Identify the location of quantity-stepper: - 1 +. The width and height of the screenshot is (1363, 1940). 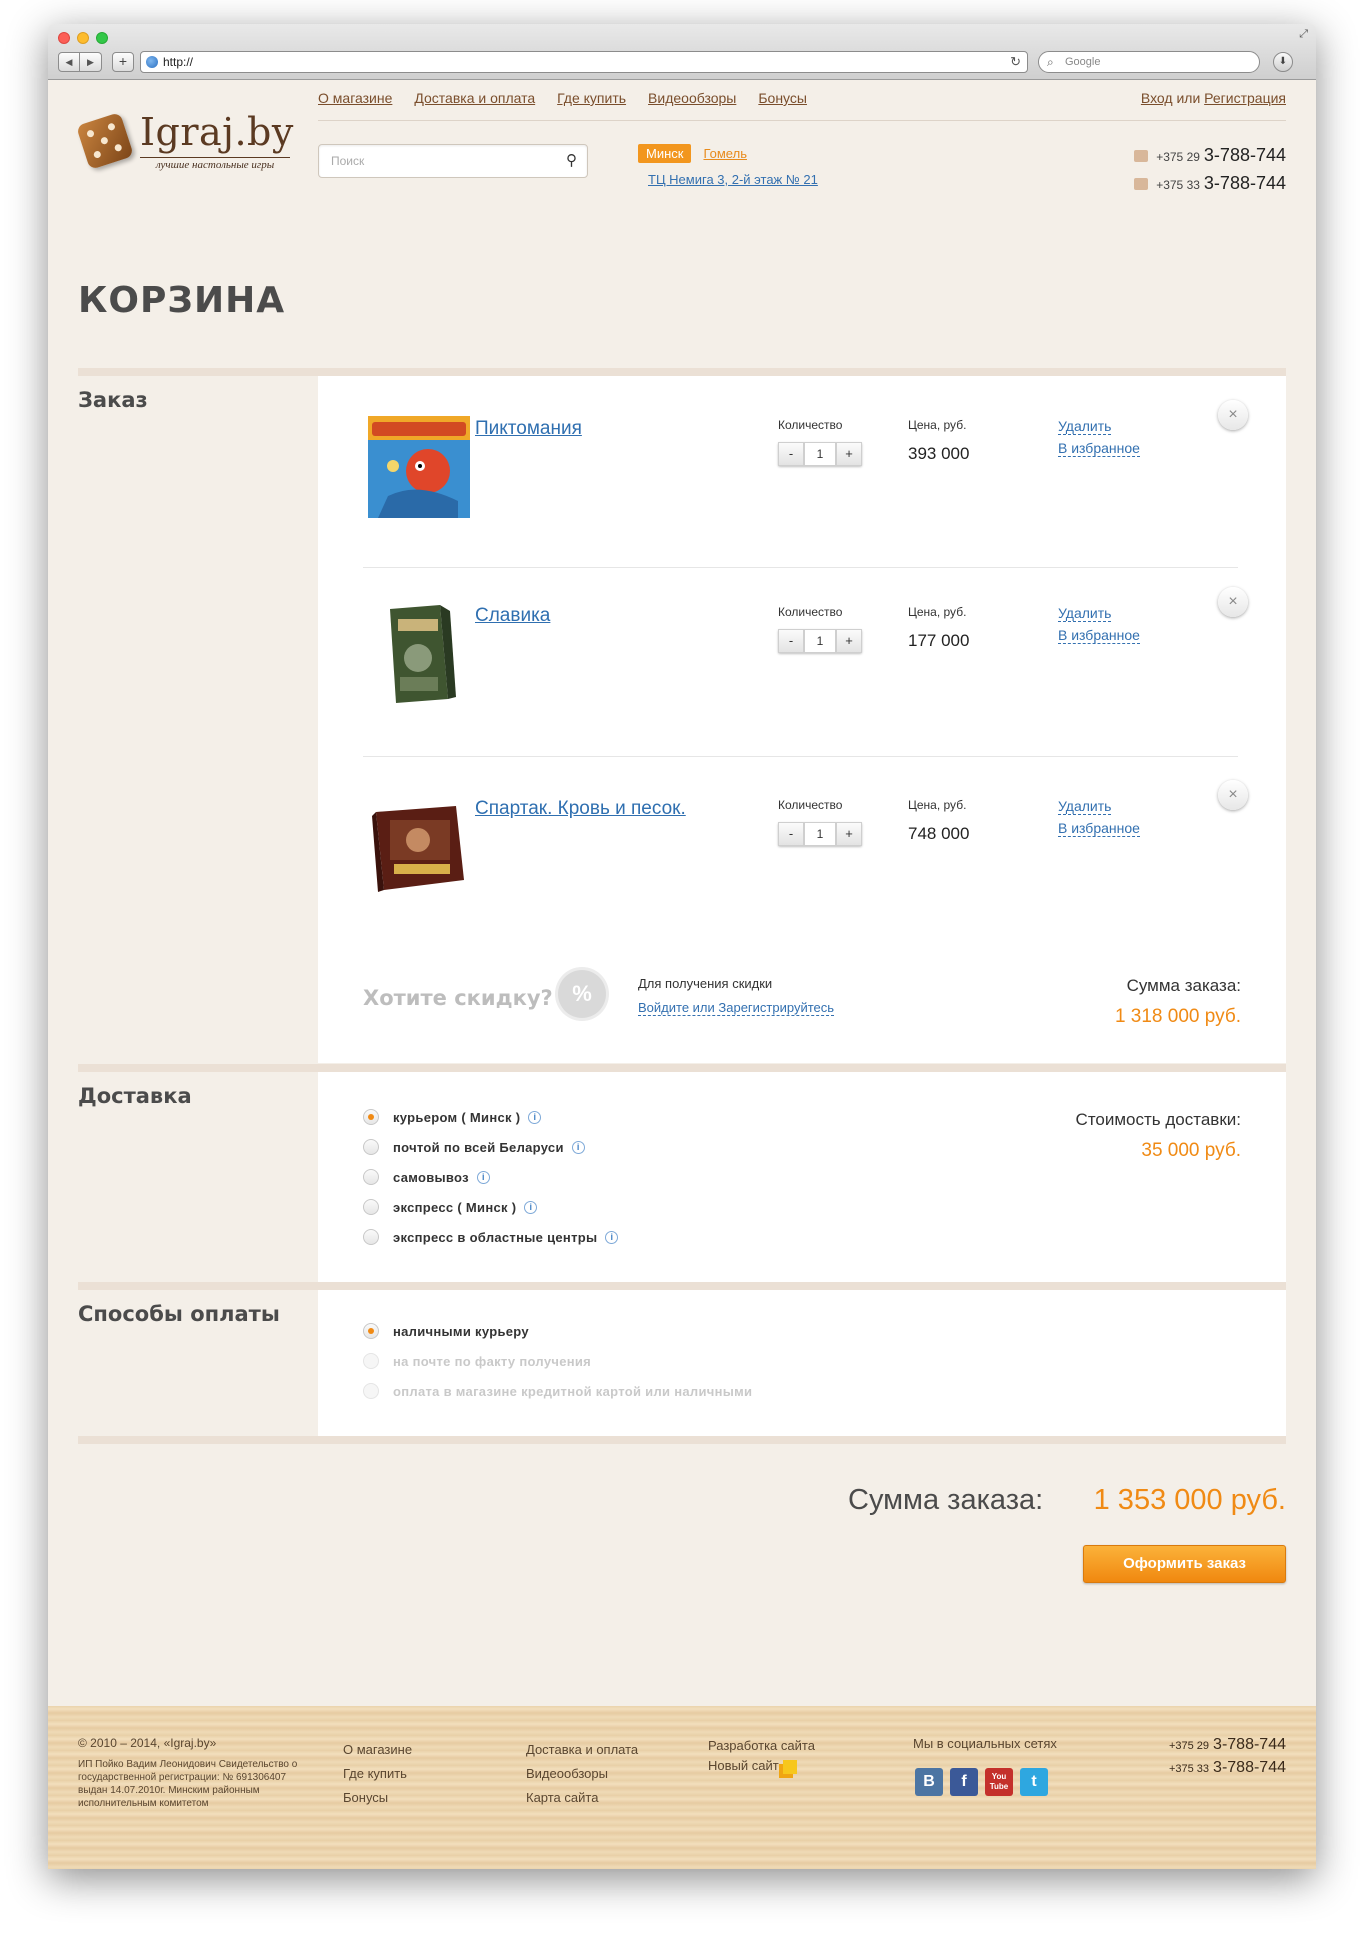
(820, 641).